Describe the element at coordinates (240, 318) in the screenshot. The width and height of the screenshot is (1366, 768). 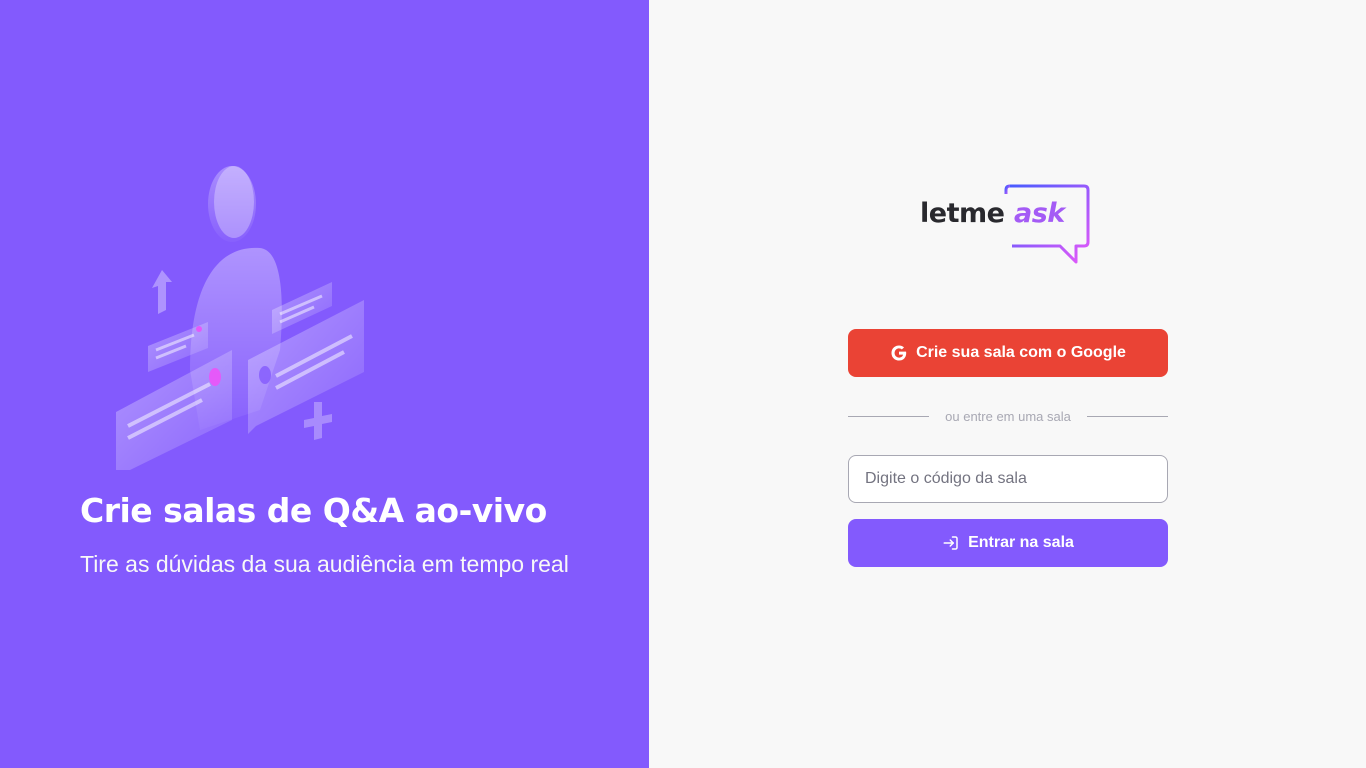
I see `qa-illustration-icon` at that location.